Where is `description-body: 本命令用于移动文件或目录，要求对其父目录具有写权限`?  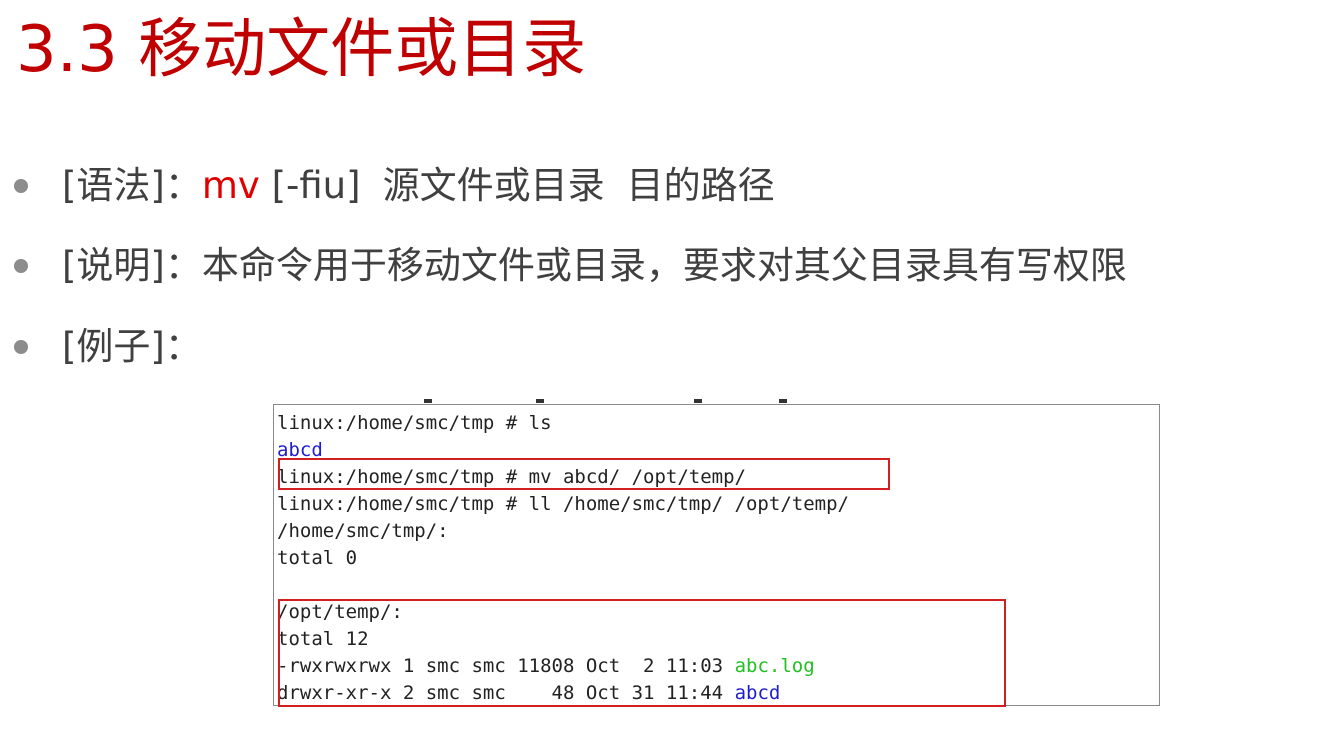
description-body: 本命令用于移动文件或目录，要求对其父目录具有写权限 is located at coordinates (664, 265).